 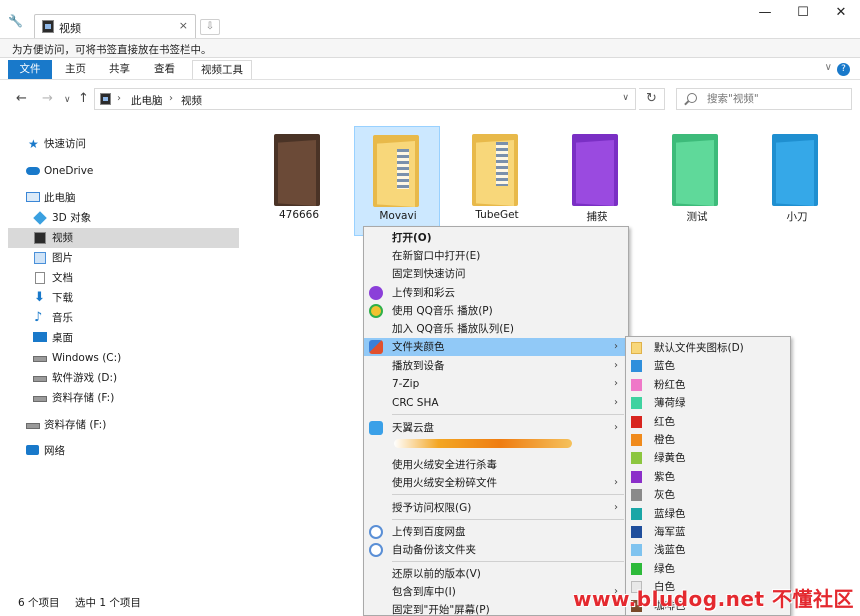 What do you see at coordinates (841, 13) in the screenshot?
I see `close-window-button: ✕` at bounding box center [841, 13].